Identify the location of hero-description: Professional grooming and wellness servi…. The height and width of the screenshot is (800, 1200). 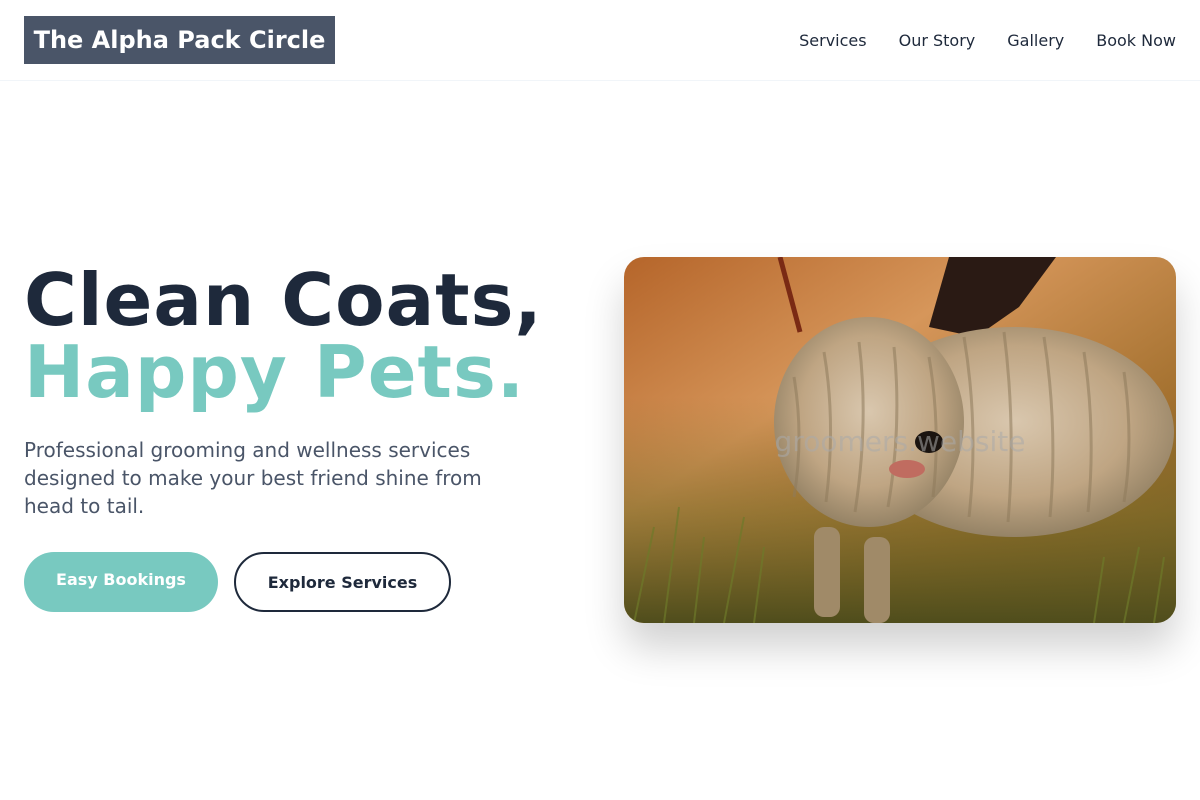
(253, 478).